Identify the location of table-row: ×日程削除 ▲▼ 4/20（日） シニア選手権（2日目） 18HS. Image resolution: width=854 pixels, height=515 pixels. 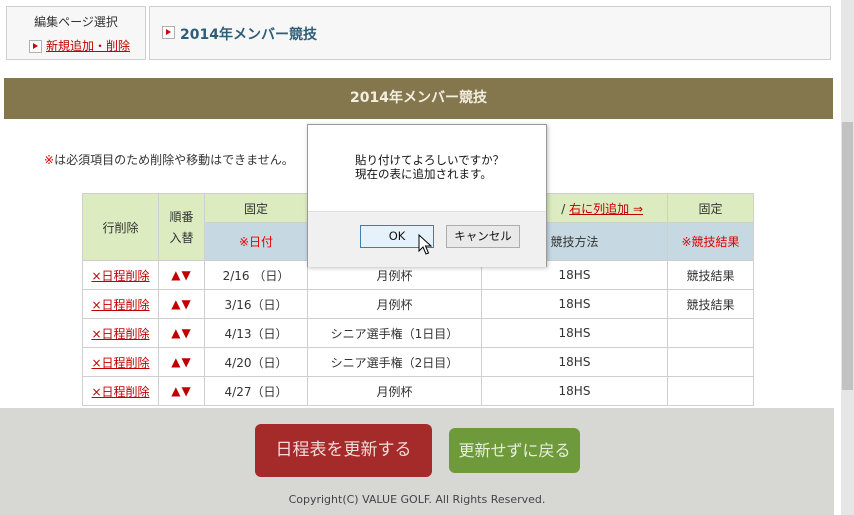
(418, 362).